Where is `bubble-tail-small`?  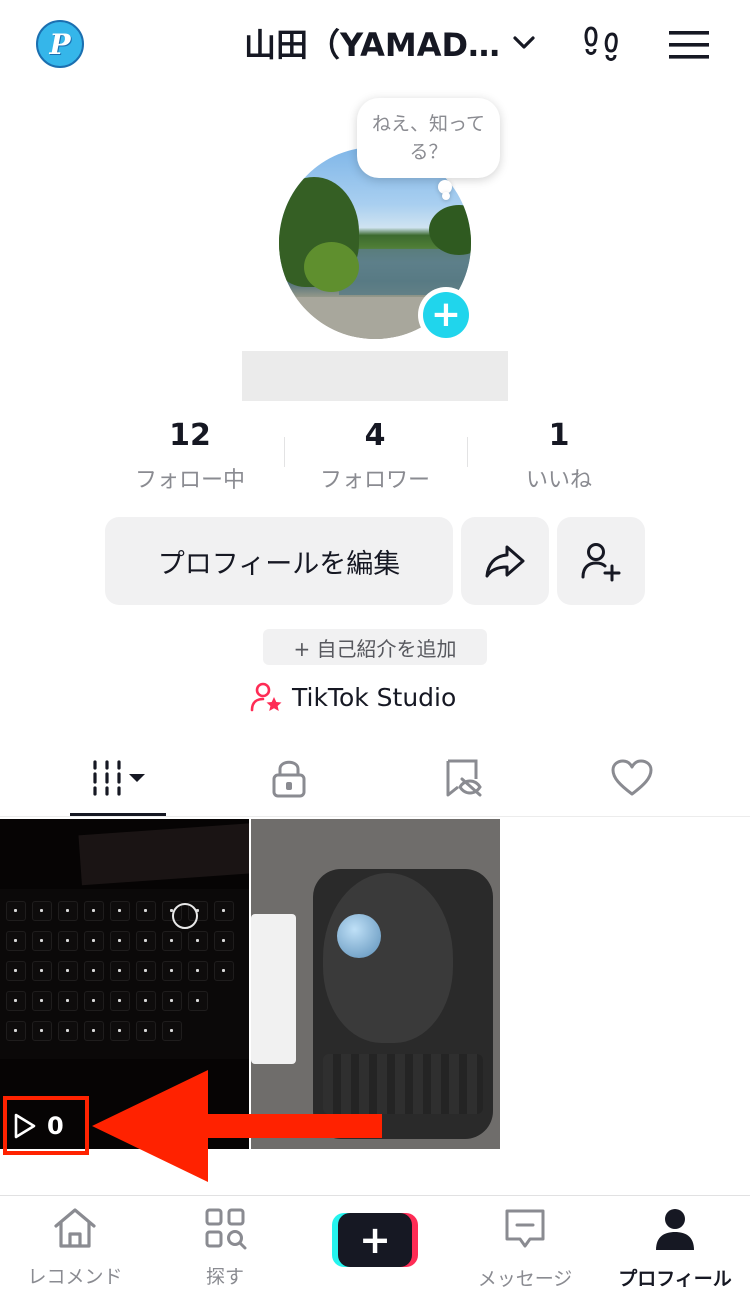 bubble-tail-small is located at coordinates (446, 196).